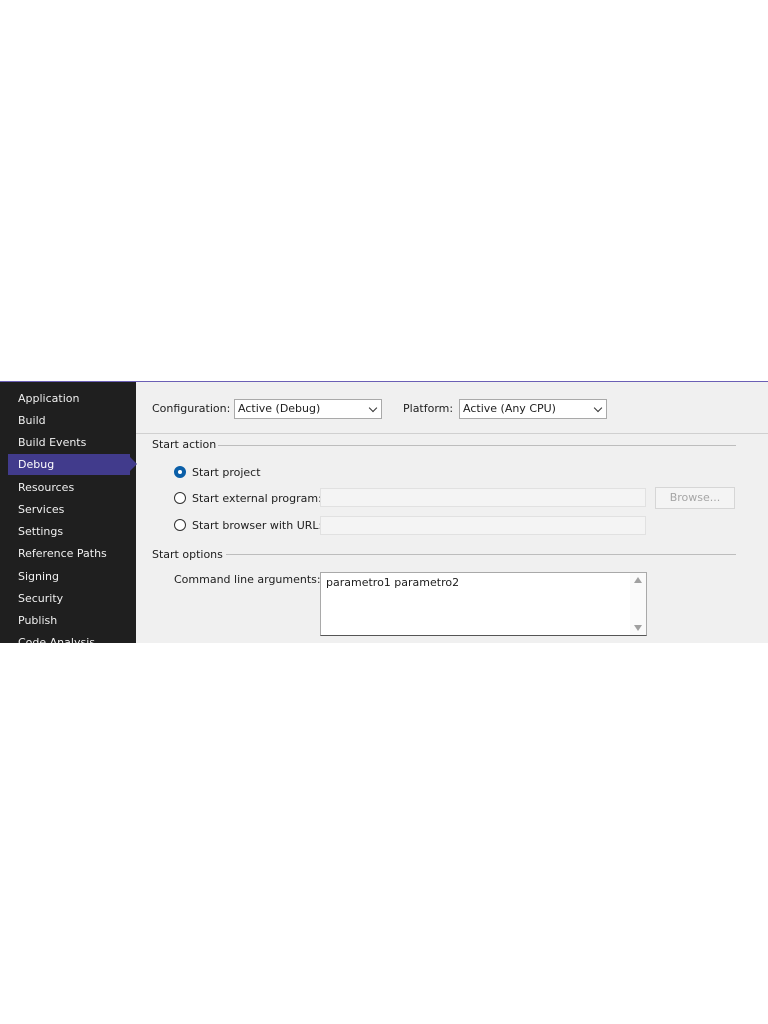 This screenshot has height=1024, width=768. What do you see at coordinates (69, 398) in the screenshot?
I see `sidebar-item-application: Application` at bounding box center [69, 398].